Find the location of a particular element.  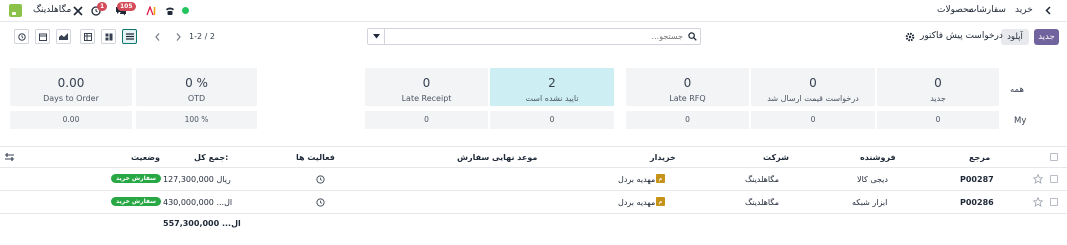

graph-view-button is located at coordinates (63, 36).